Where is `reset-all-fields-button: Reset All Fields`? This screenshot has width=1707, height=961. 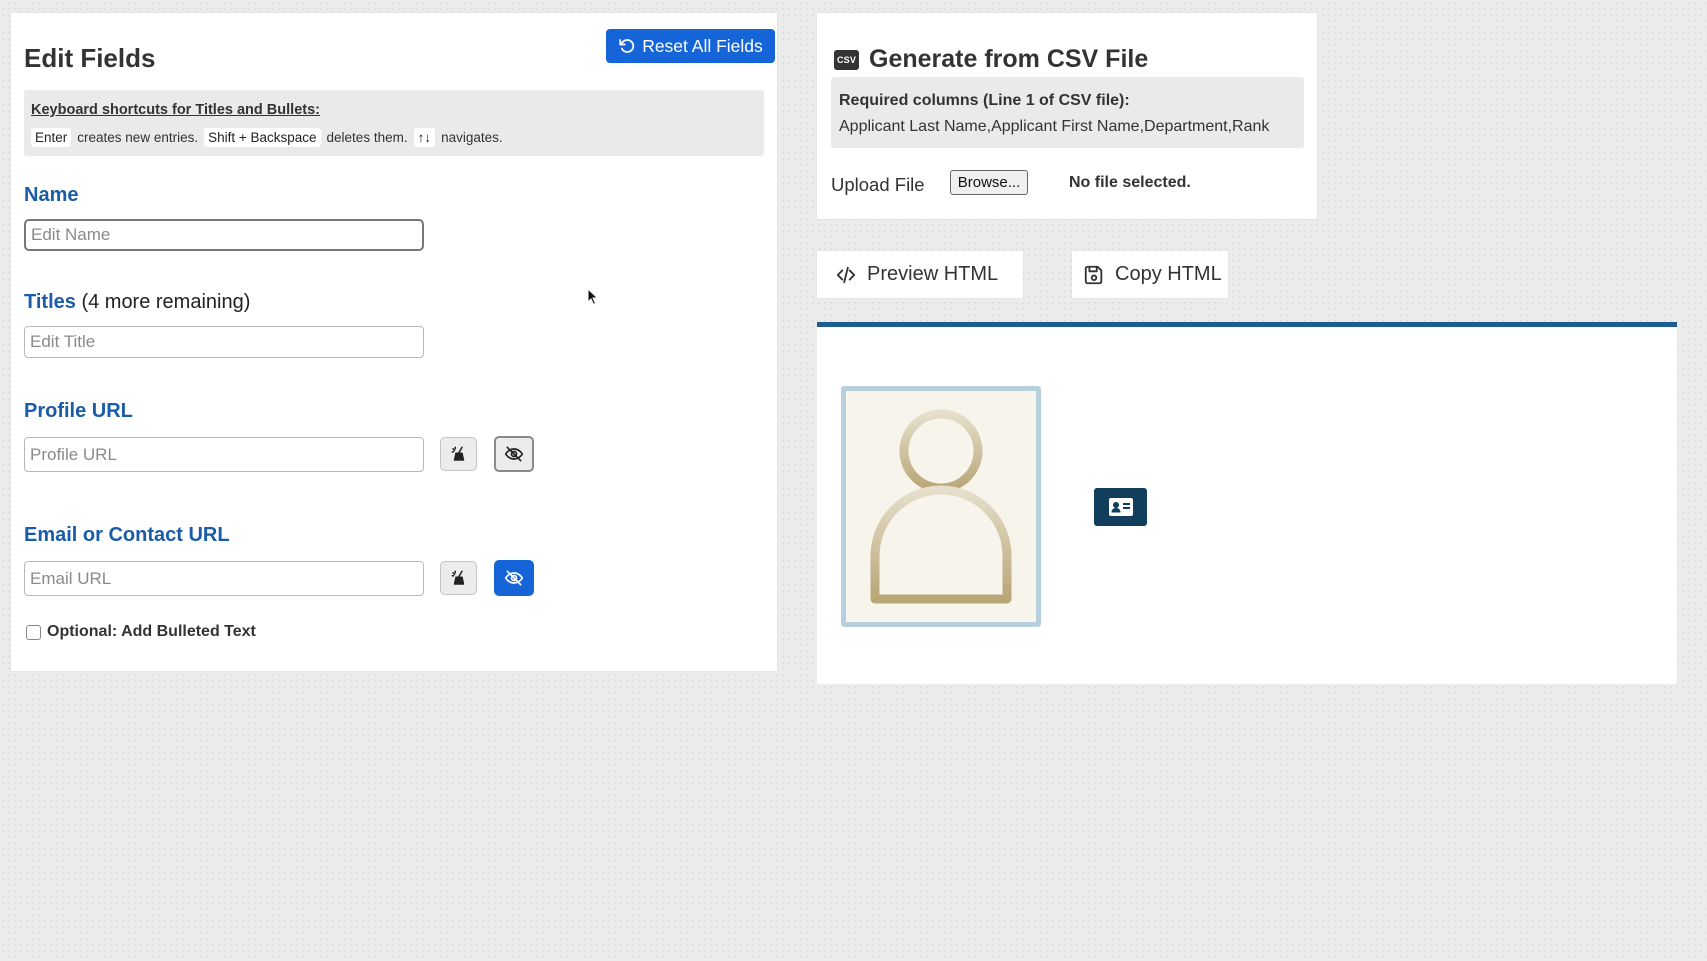 reset-all-fields-button: Reset All Fields is located at coordinates (690, 46).